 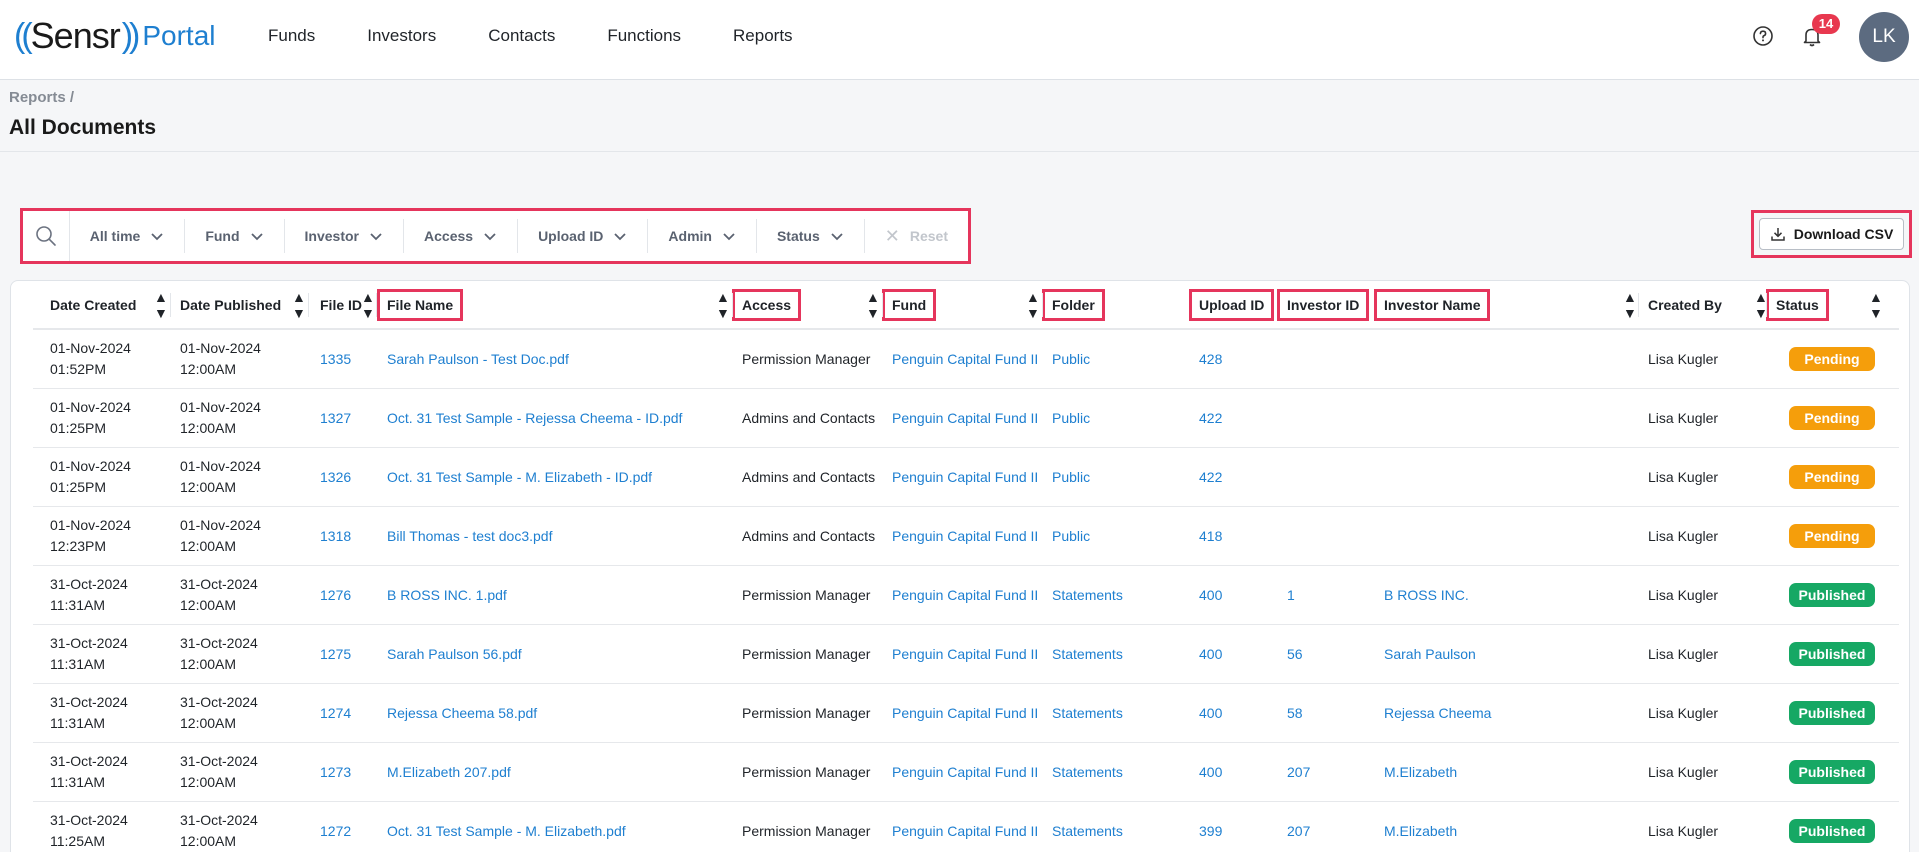 I want to click on cell-file-name: M.Elizabeth 207.pdf, so click(x=449, y=772).